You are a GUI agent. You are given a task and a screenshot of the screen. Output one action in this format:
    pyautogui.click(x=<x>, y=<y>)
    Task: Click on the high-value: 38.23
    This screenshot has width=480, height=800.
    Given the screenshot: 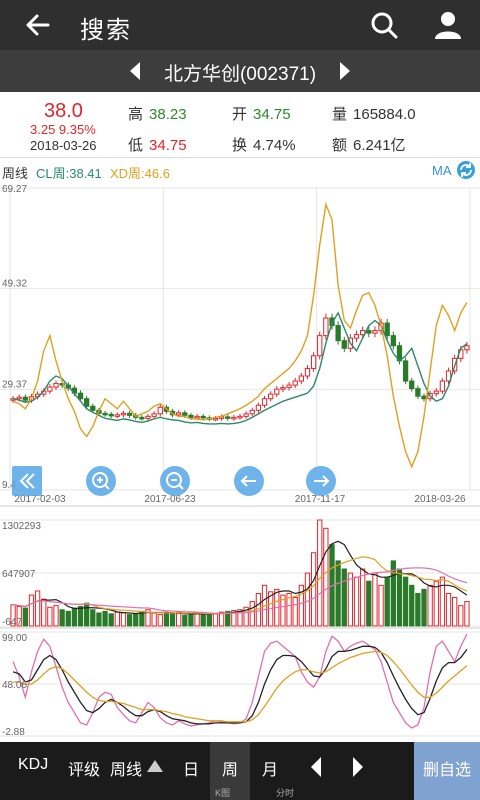 What is the action you would take?
    pyautogui.click(x=168, y=114)
    